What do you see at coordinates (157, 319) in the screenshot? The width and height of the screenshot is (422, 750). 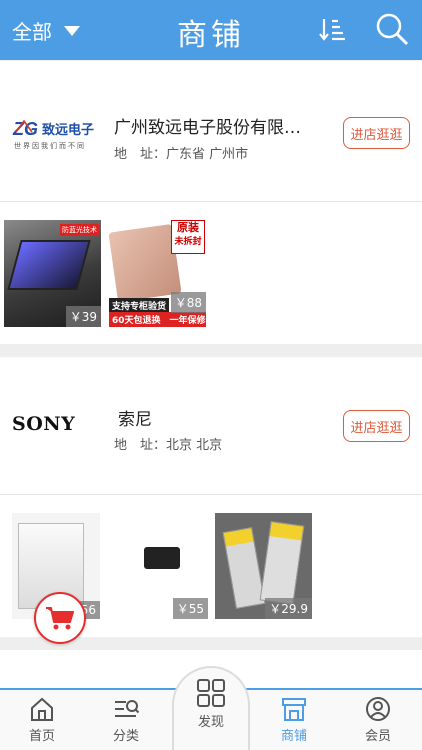 I see `product-banner: 60天包退换 一年保修` at bounding box center [157, 319].